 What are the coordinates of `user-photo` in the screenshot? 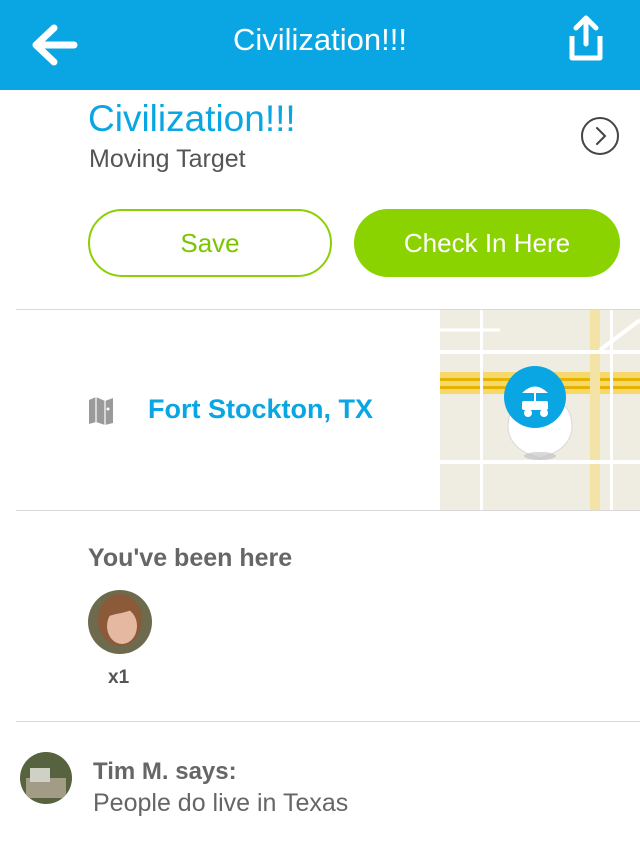 It's located at (120, 622).